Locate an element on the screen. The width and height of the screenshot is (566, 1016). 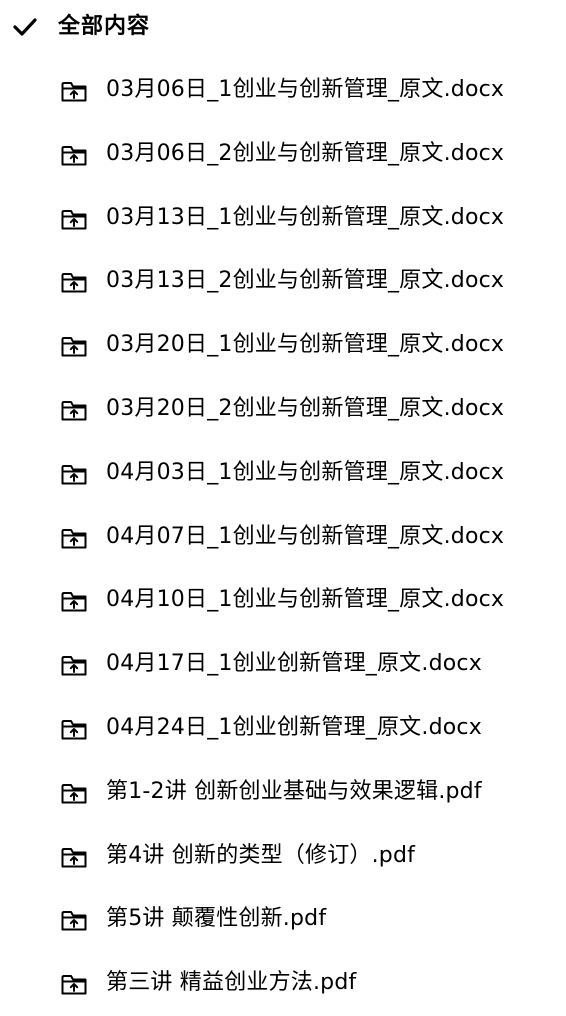
file-list-item: 04月07日_1创业与创新管理_原文.docx is located at coordinates (283, 538).